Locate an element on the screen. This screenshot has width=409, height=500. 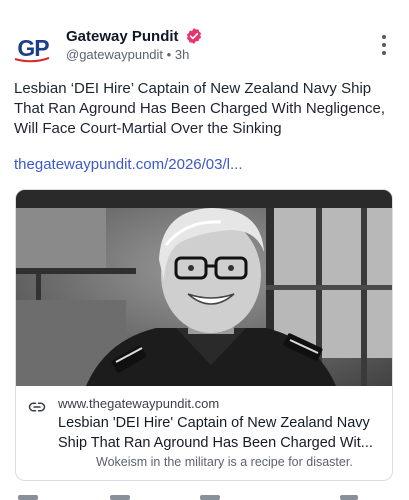
author-handle: @gatewaypundit is located at coordinates (114, 54).